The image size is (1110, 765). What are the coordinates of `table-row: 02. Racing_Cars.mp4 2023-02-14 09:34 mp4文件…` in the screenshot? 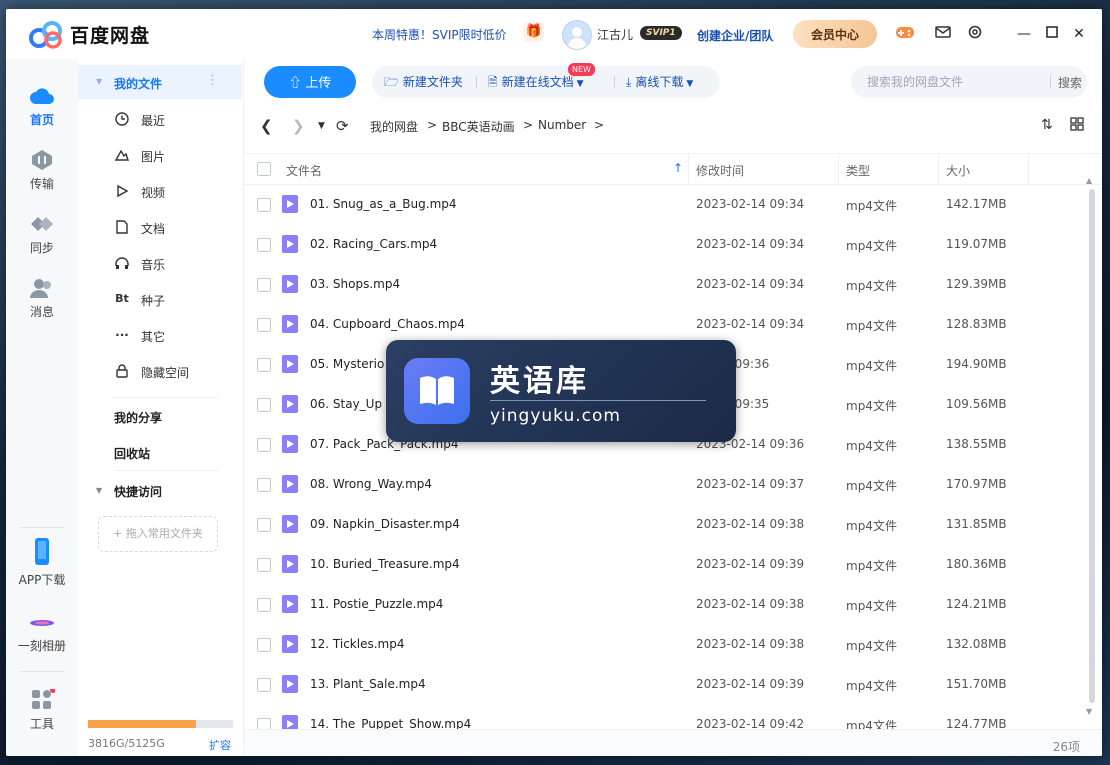 It's located at (664, 244).